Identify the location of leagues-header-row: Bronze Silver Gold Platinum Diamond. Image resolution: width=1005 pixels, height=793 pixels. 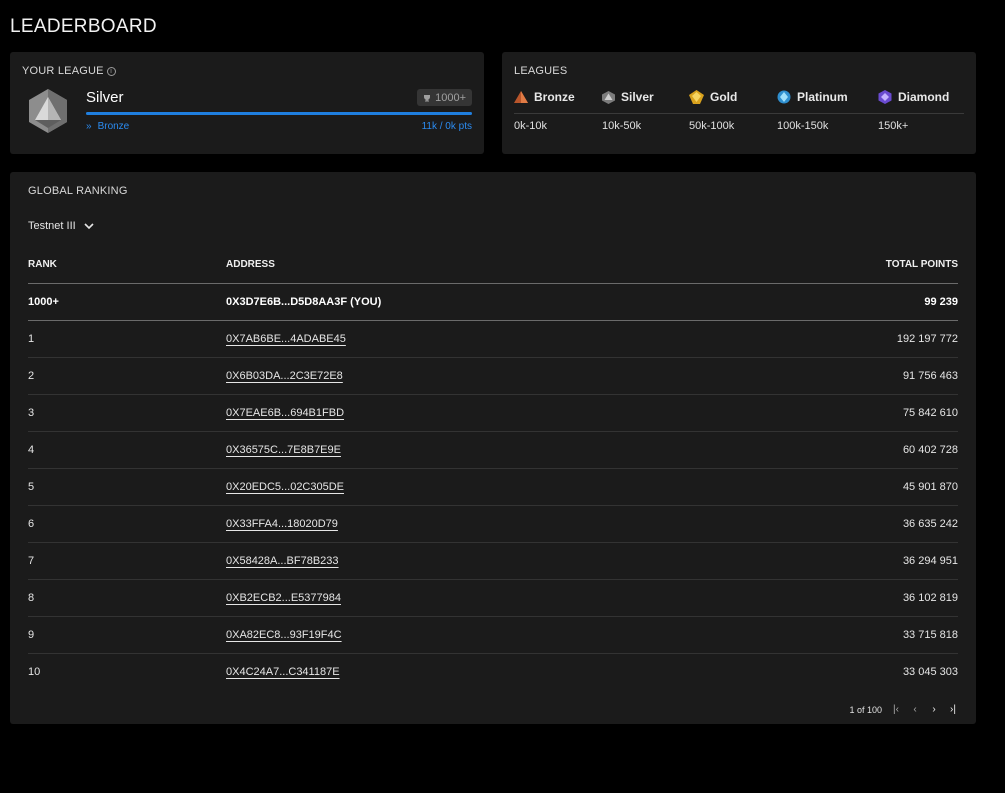
(739, 102).